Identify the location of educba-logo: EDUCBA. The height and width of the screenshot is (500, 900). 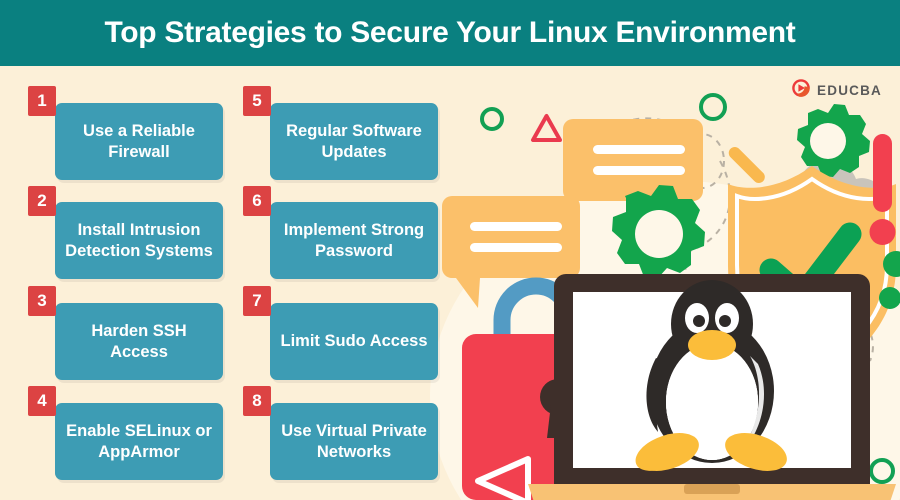
(836, 90).